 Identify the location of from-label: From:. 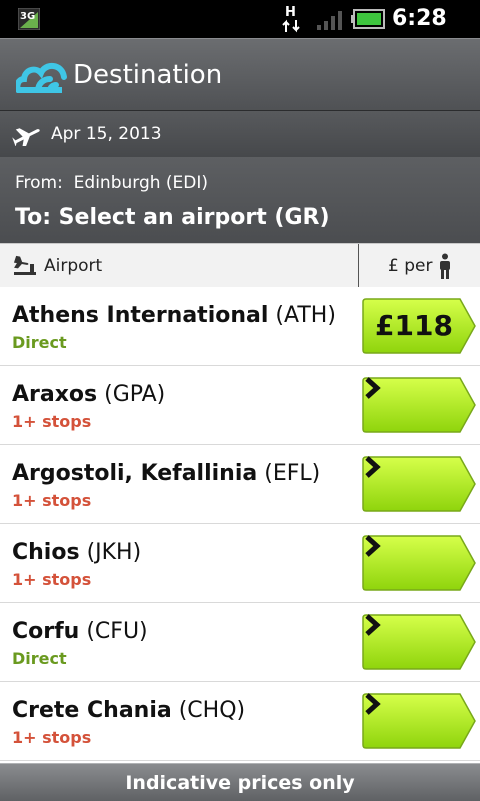
(39, 183).